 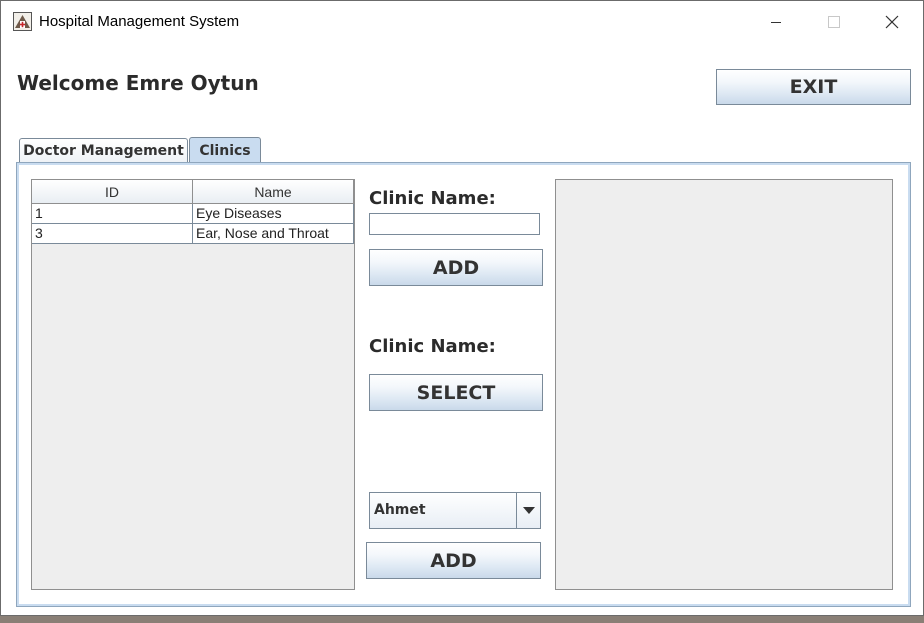 What do you see at coordinates (103, 150) in the screenshot?
I see `tab-doctor-management: Doctor Management` at bounding box center [103, 150].